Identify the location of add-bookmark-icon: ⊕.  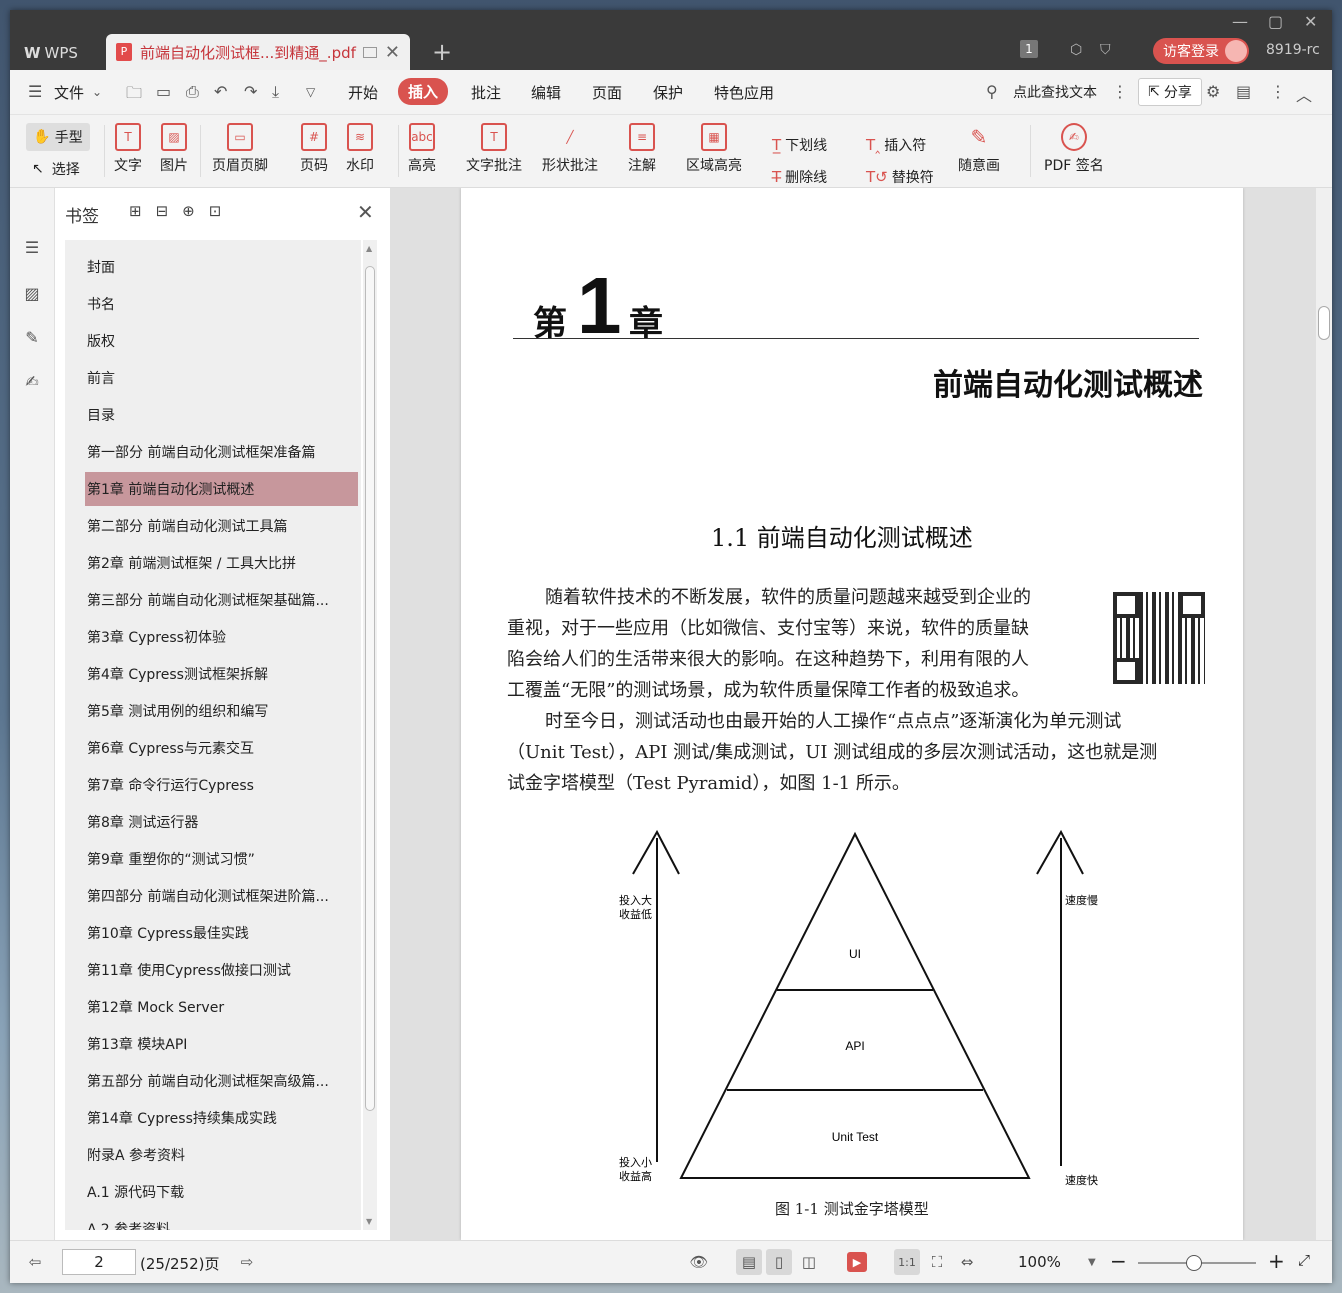
(188, 211).